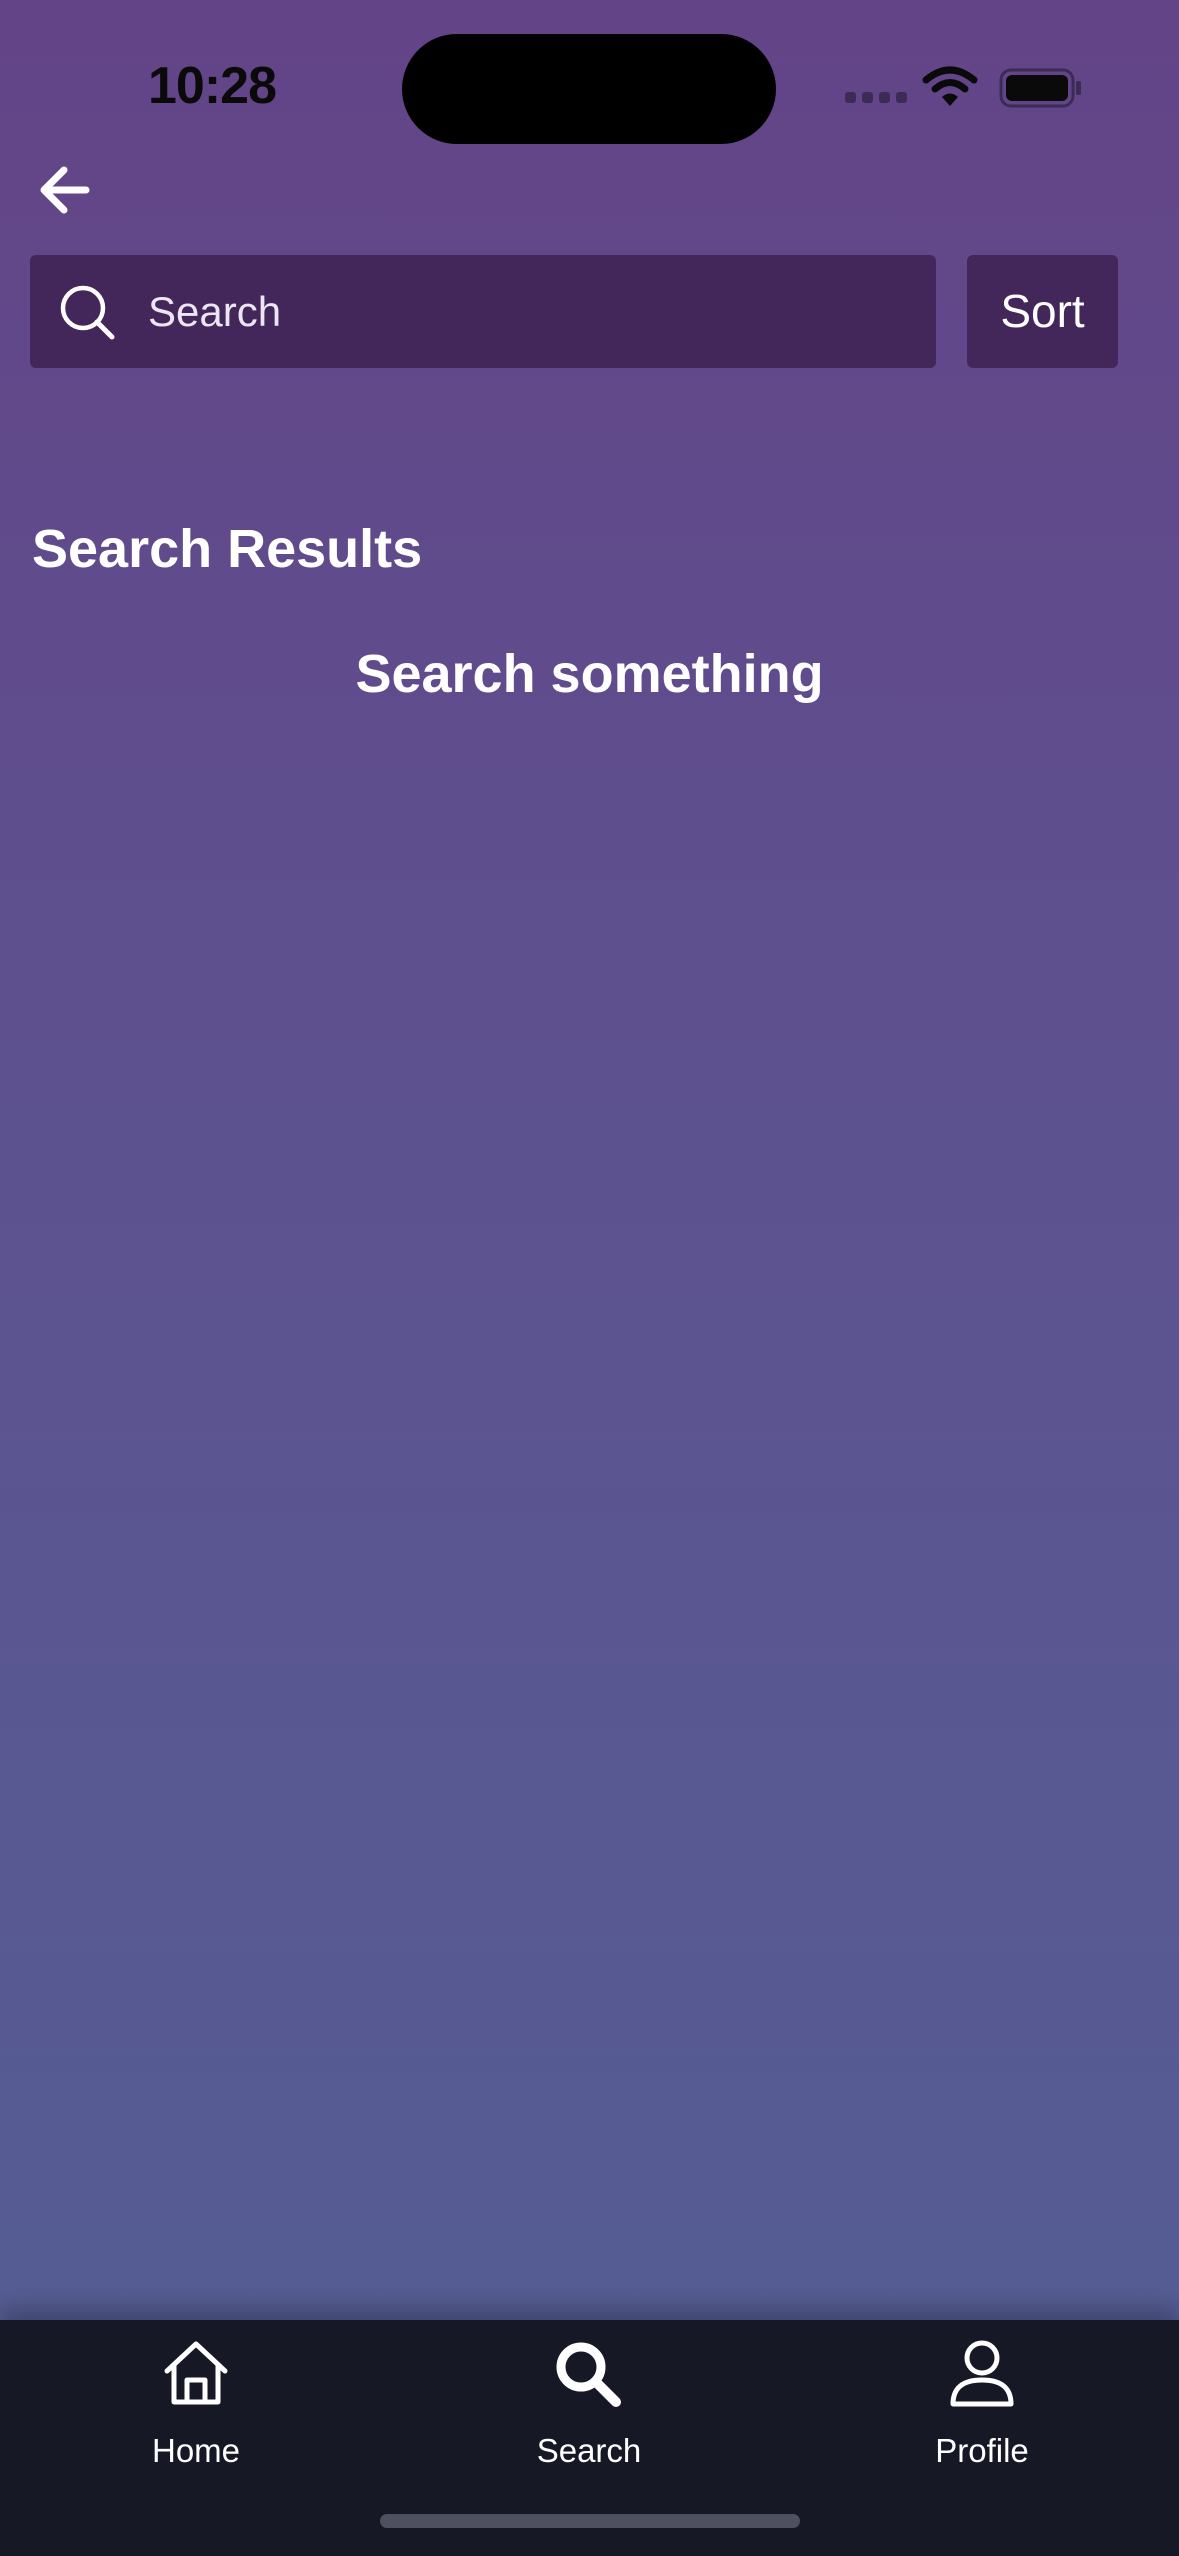 Image resolution: width=1179 pixels, height=2556 pixels. I want to click on profile-icon, so click(982, 2373).